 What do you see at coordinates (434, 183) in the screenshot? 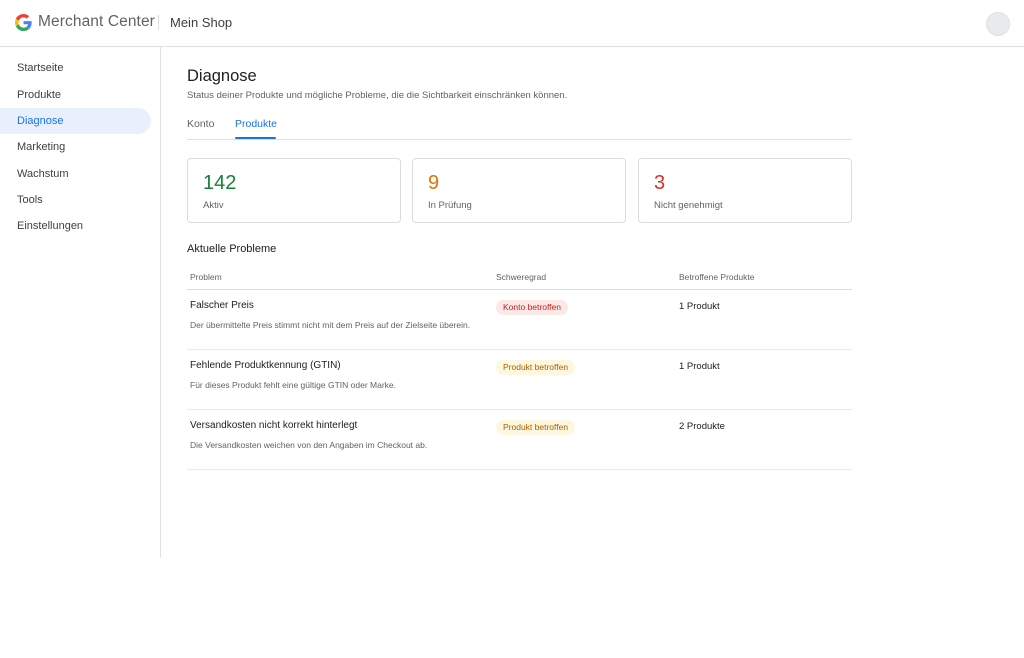
I see `stat-value: 9` at bounding box center [434, 183].